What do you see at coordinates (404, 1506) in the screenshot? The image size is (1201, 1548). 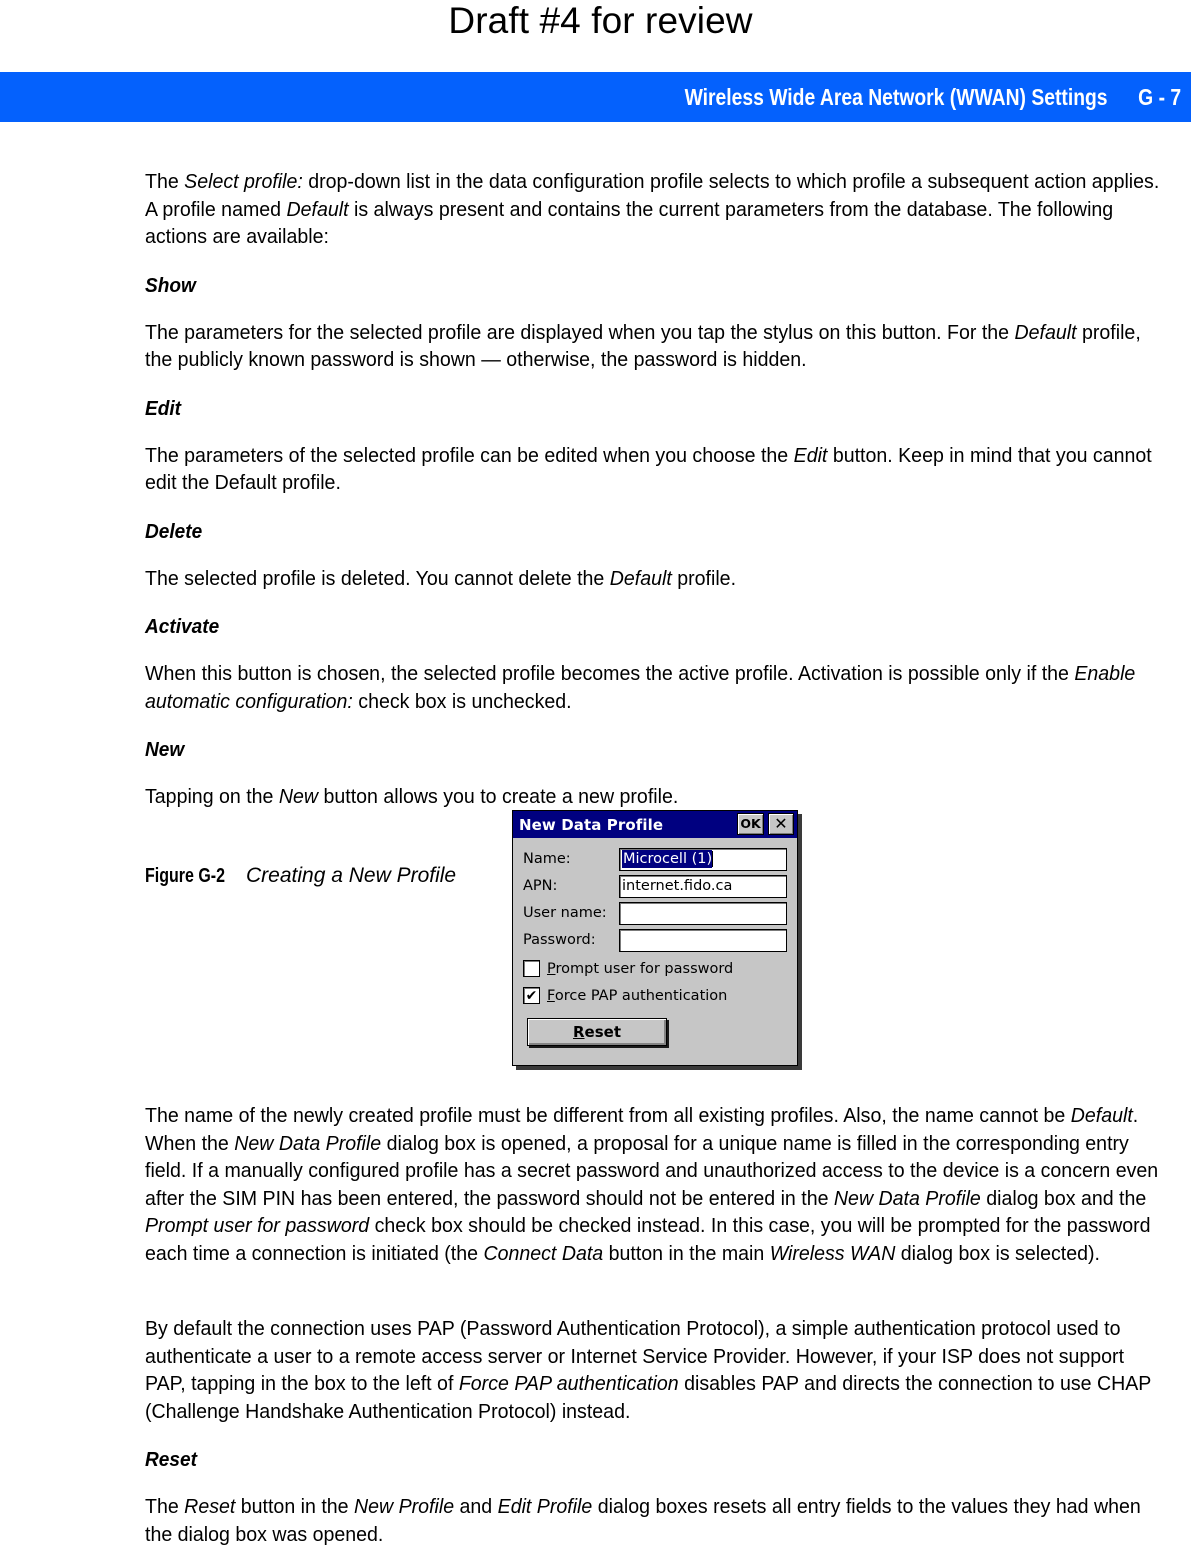 I see `text-run-italic: New Profile` at bounding box center [404, 1506].